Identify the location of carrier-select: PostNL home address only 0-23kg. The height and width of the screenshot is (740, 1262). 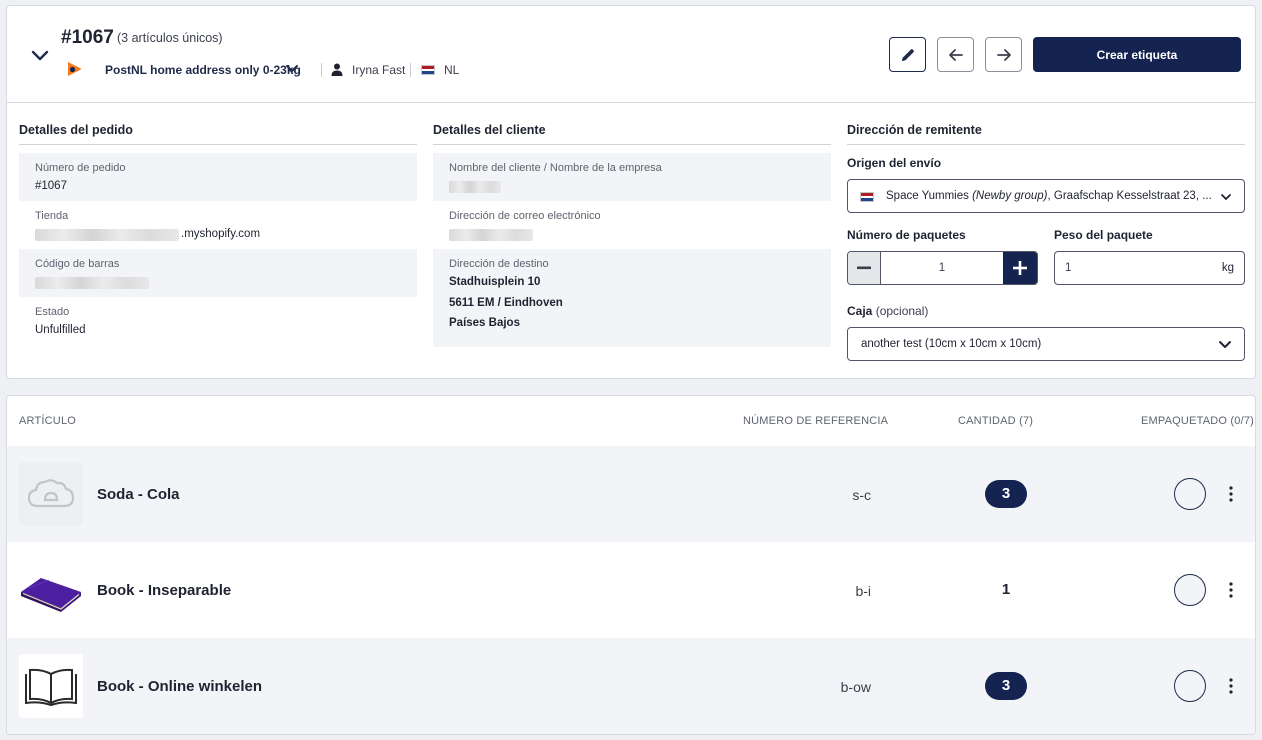
(203, 70).